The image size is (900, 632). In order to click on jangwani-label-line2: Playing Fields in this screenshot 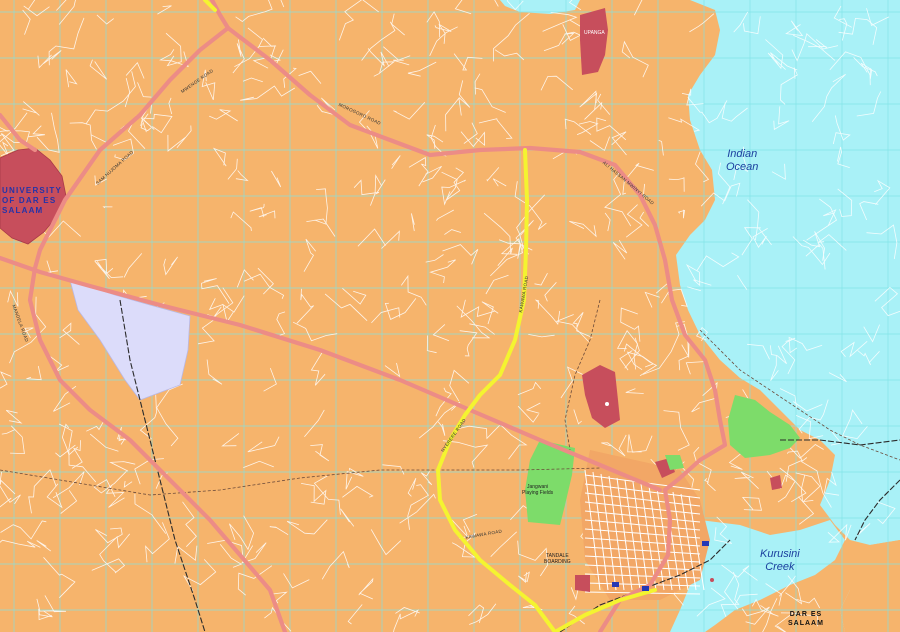, I will do `click(538, 493)`.